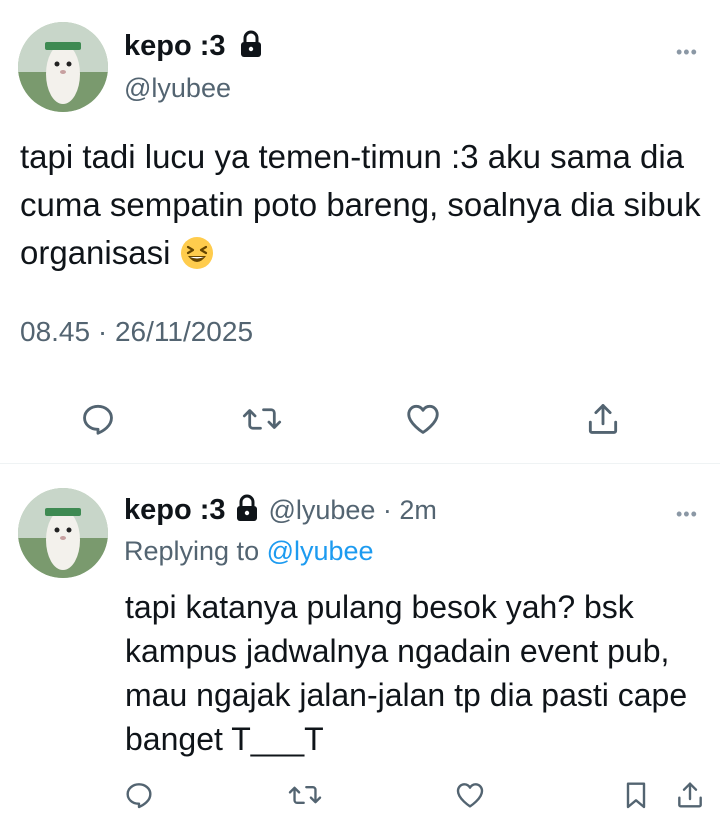 The width and height of the screenshot is (720, 835). What do you see at coordinates (360, 463) in the screenshot?
I see `divider` at bounding box center [360, 463].